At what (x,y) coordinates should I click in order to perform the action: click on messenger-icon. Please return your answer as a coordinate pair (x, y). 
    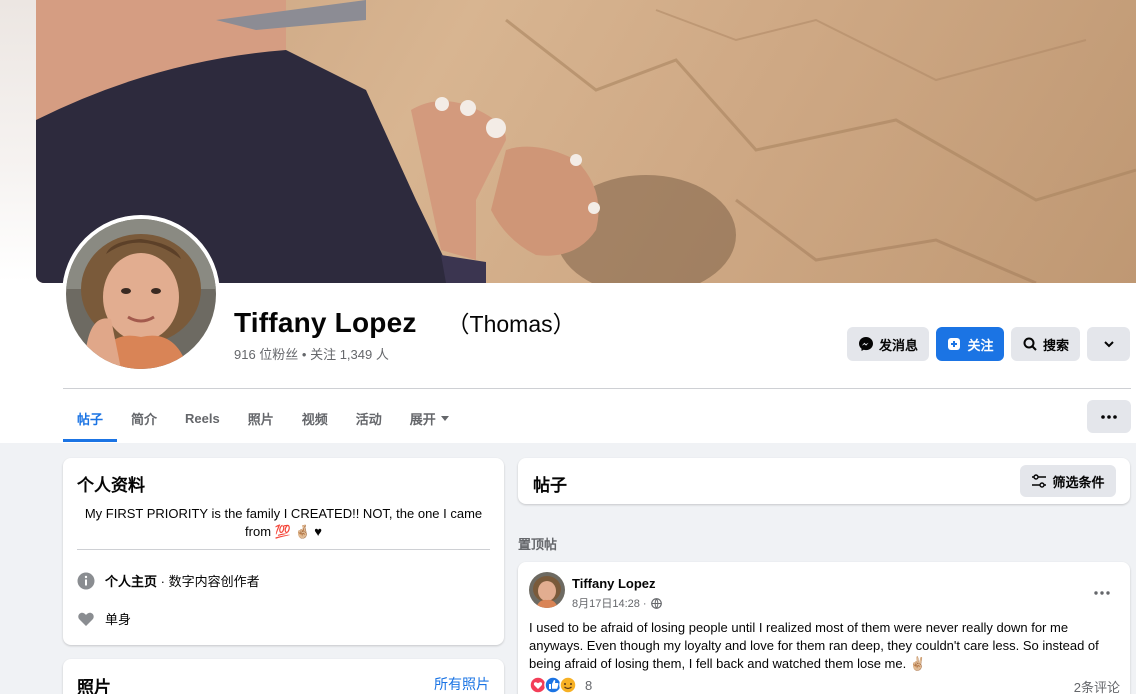
    Looking at the image, I should click on (865, 344).